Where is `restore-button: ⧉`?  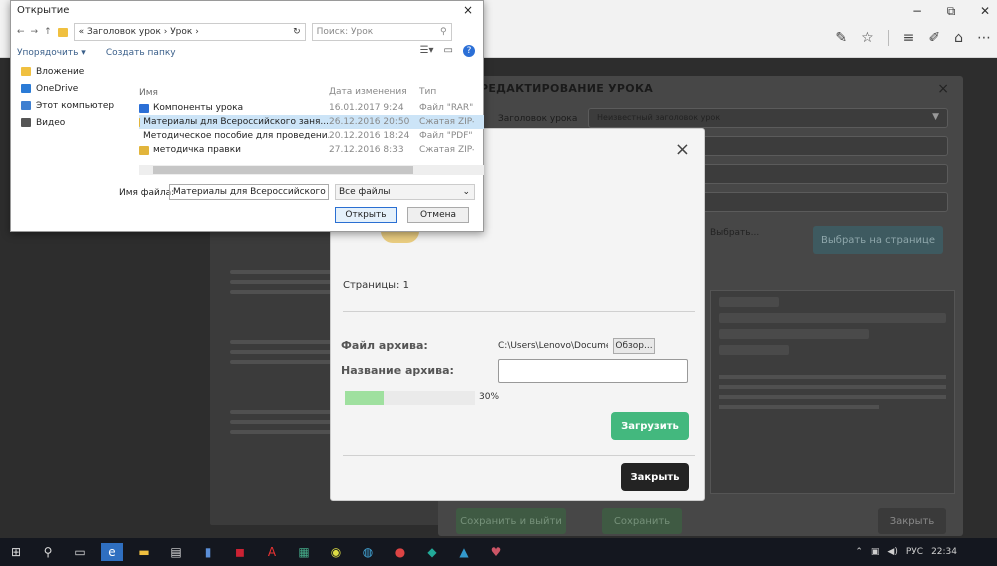 restore-button: ⧉ is located at coordinates (951, 11).